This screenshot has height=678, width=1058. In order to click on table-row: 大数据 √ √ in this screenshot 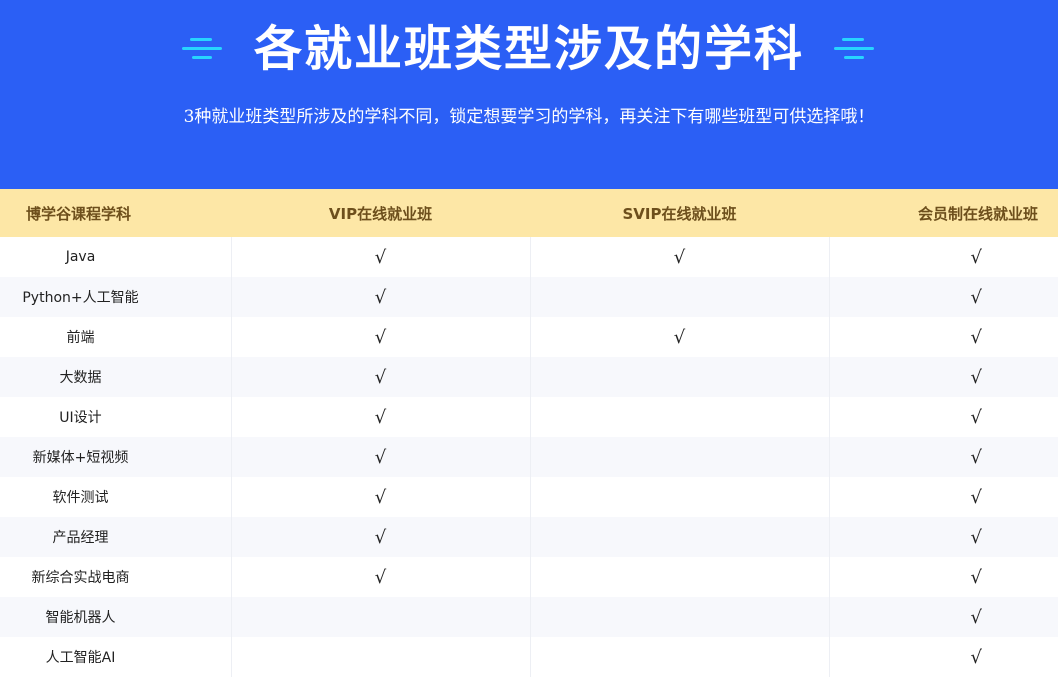, I will do `click(529, 377)`.